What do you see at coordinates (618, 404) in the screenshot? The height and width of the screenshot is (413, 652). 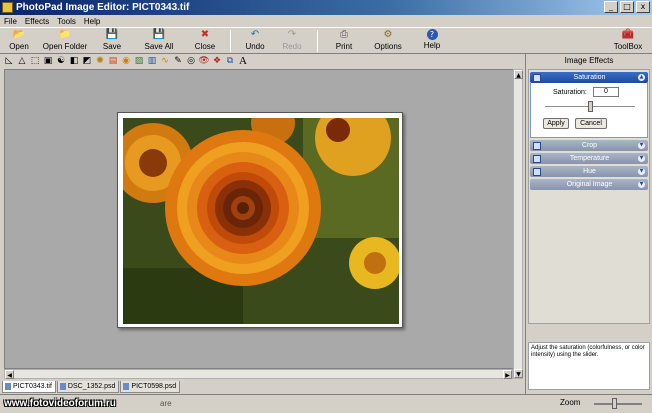 I see `zoom-slider` at bounding box center [618, 404].